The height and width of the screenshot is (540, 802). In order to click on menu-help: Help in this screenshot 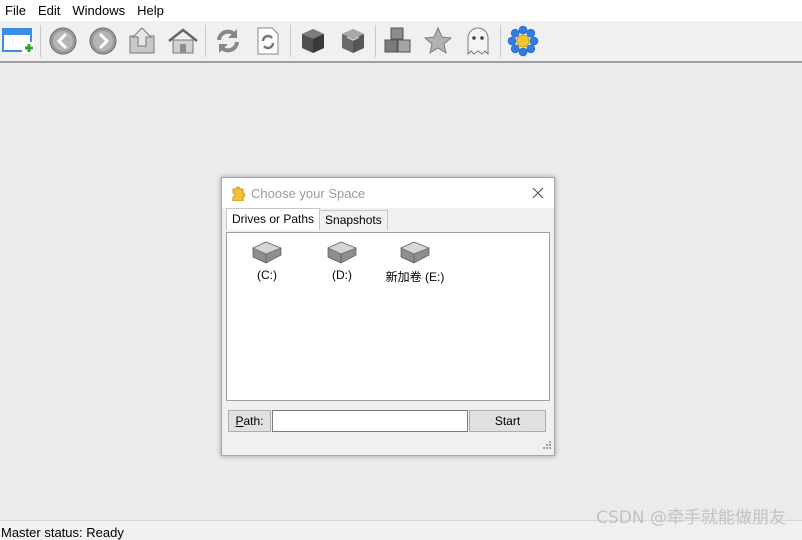, I will do `click(150, 10)`.